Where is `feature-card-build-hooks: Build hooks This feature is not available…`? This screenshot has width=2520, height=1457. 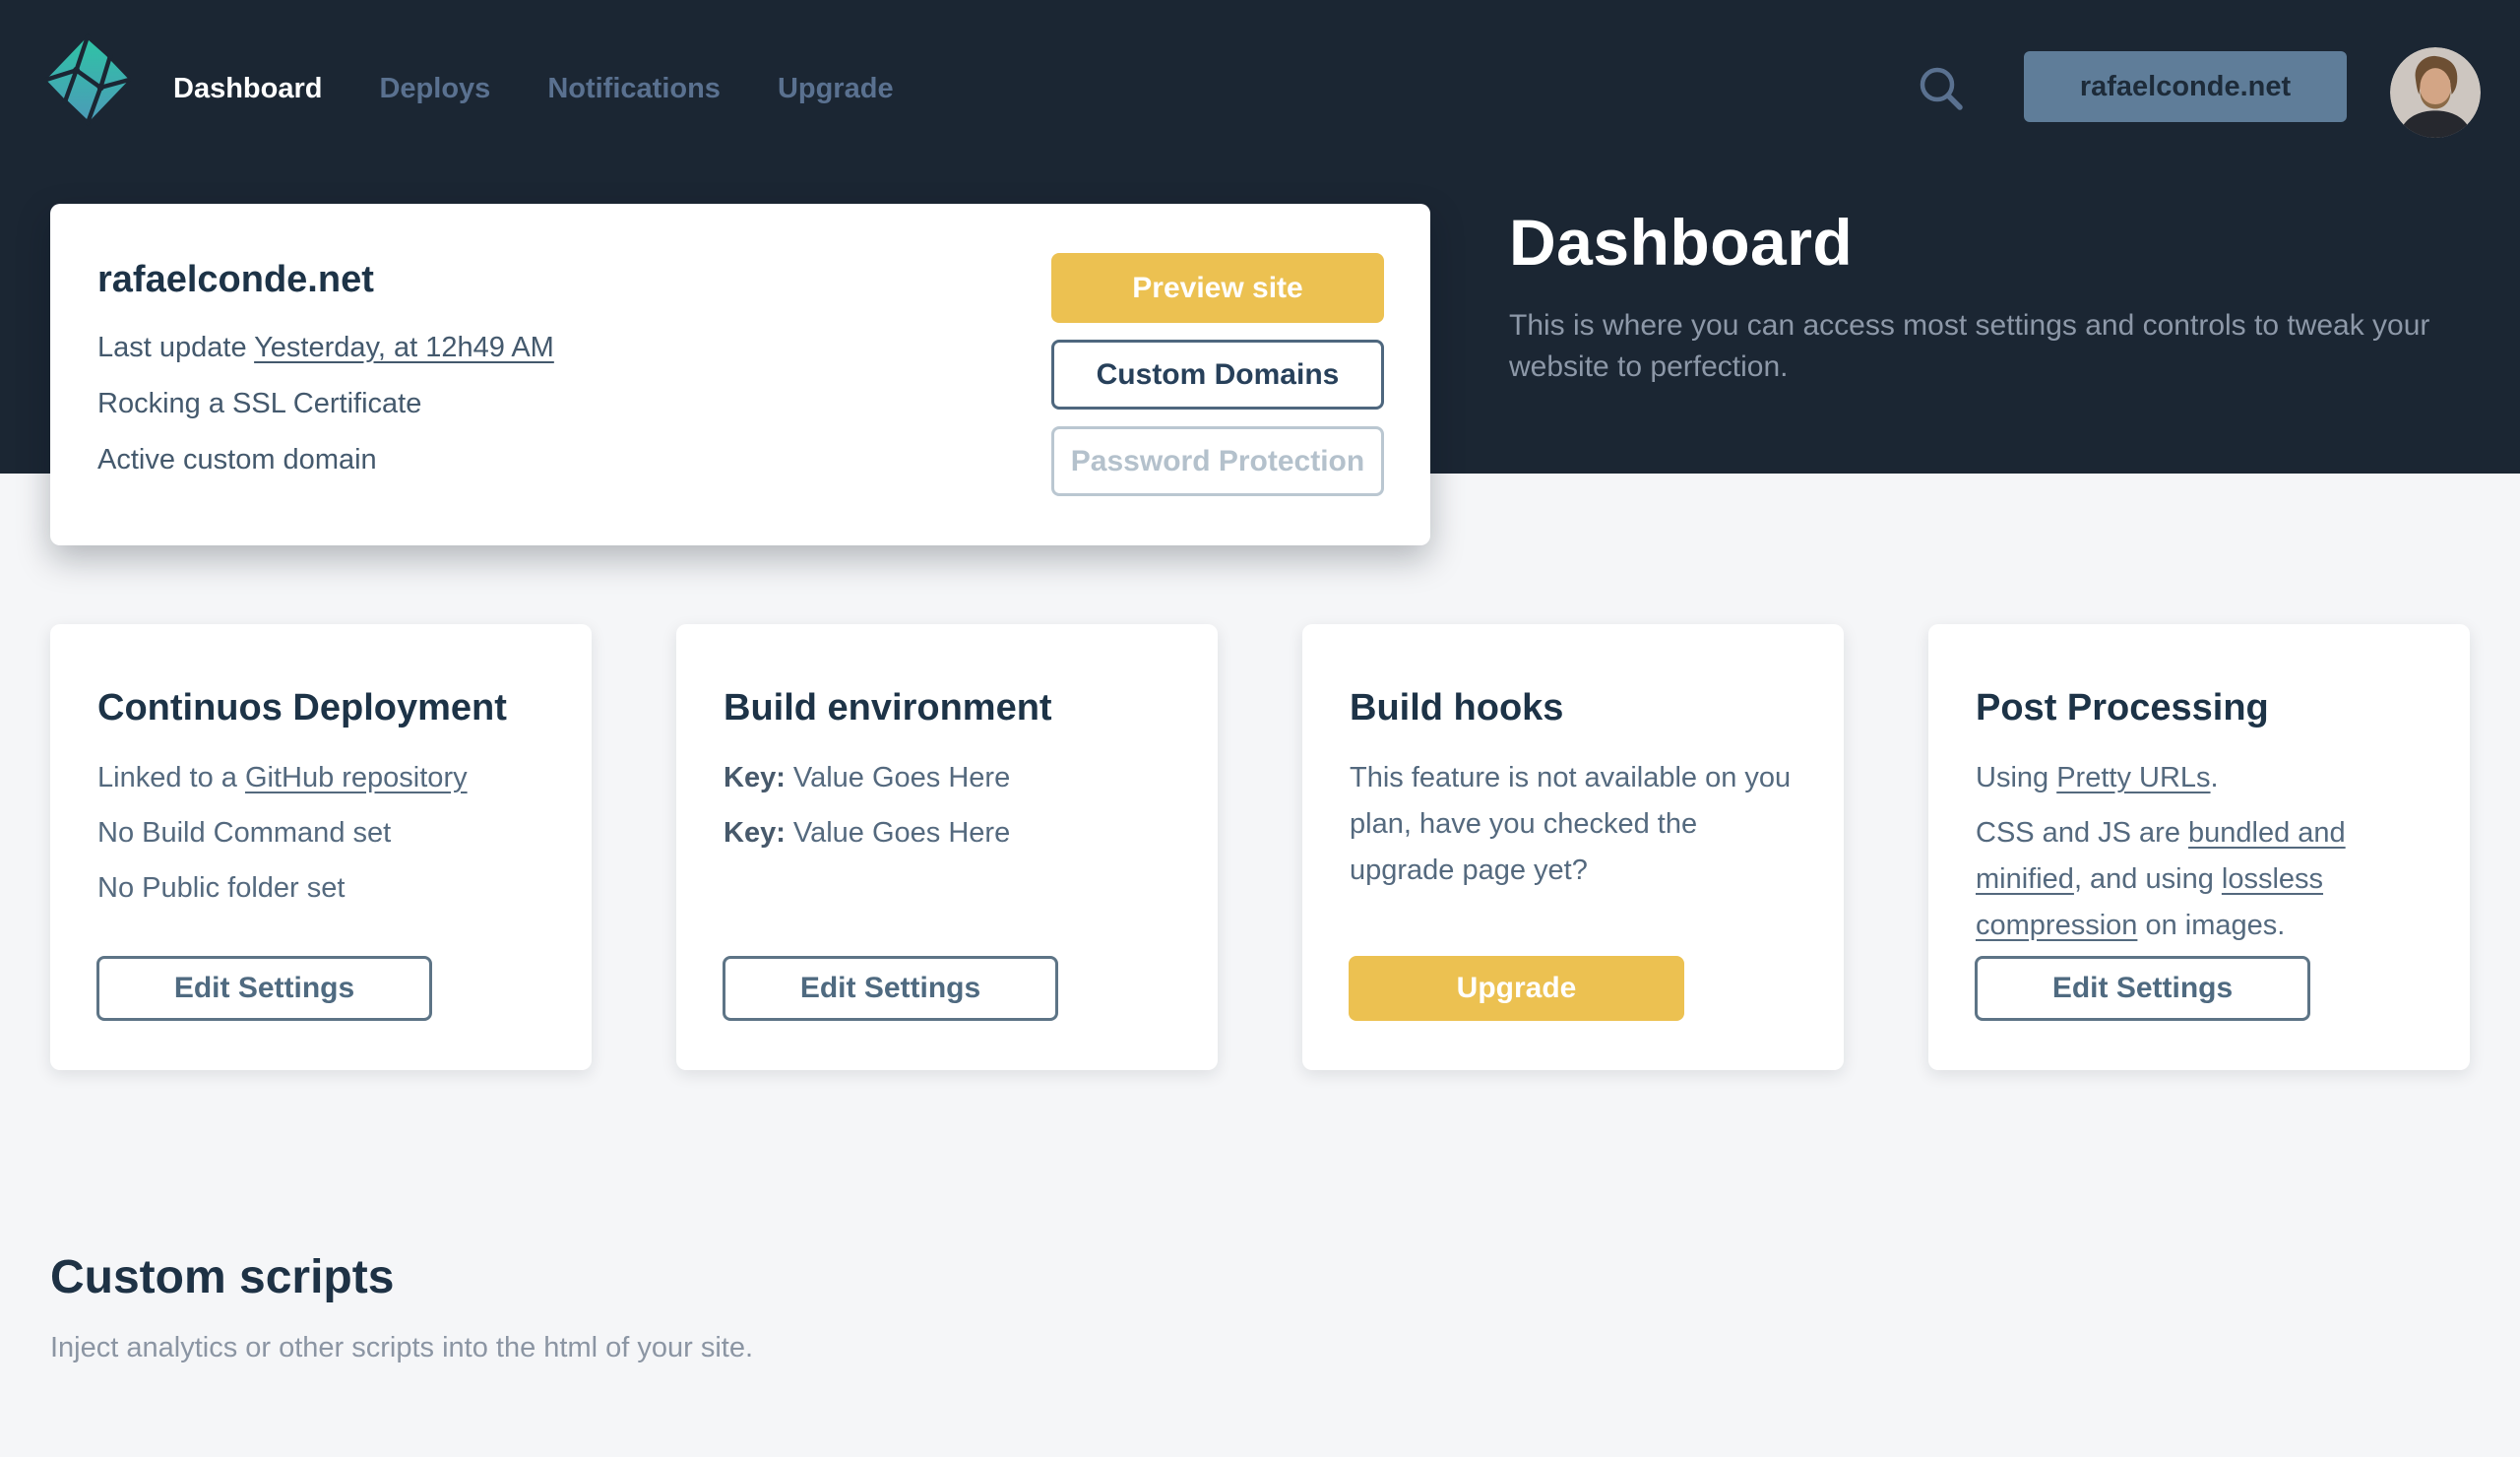
feature-card-build-hooks: Build hooks This feature is not available… is located at coordinates (1573, 847).